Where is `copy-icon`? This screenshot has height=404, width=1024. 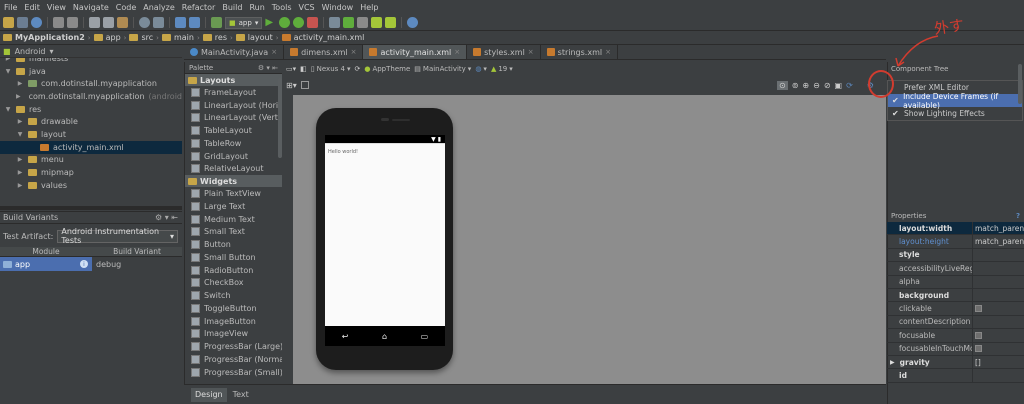
copy-icon is located at coordinates (108, 22).